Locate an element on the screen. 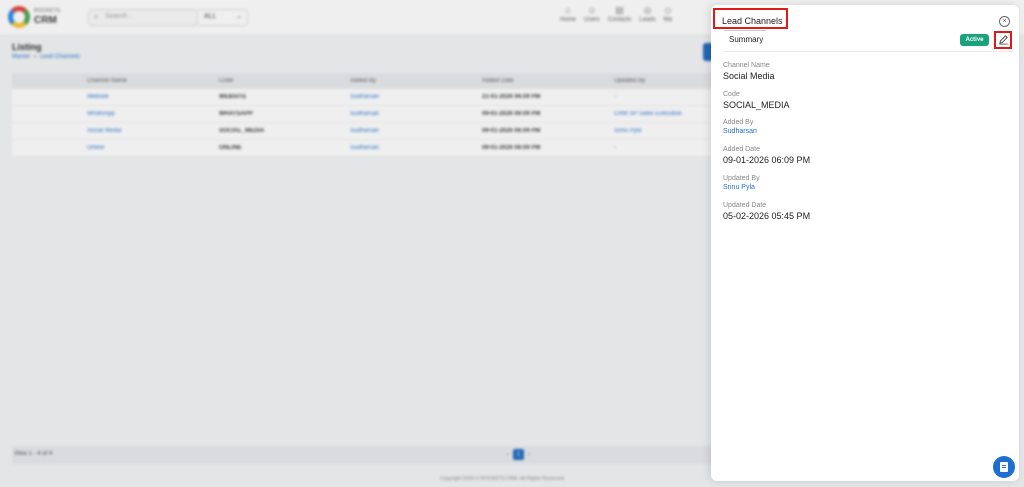 This screenshot has height=487, width=1024. edit-button is located at coordinates (1003, 40).